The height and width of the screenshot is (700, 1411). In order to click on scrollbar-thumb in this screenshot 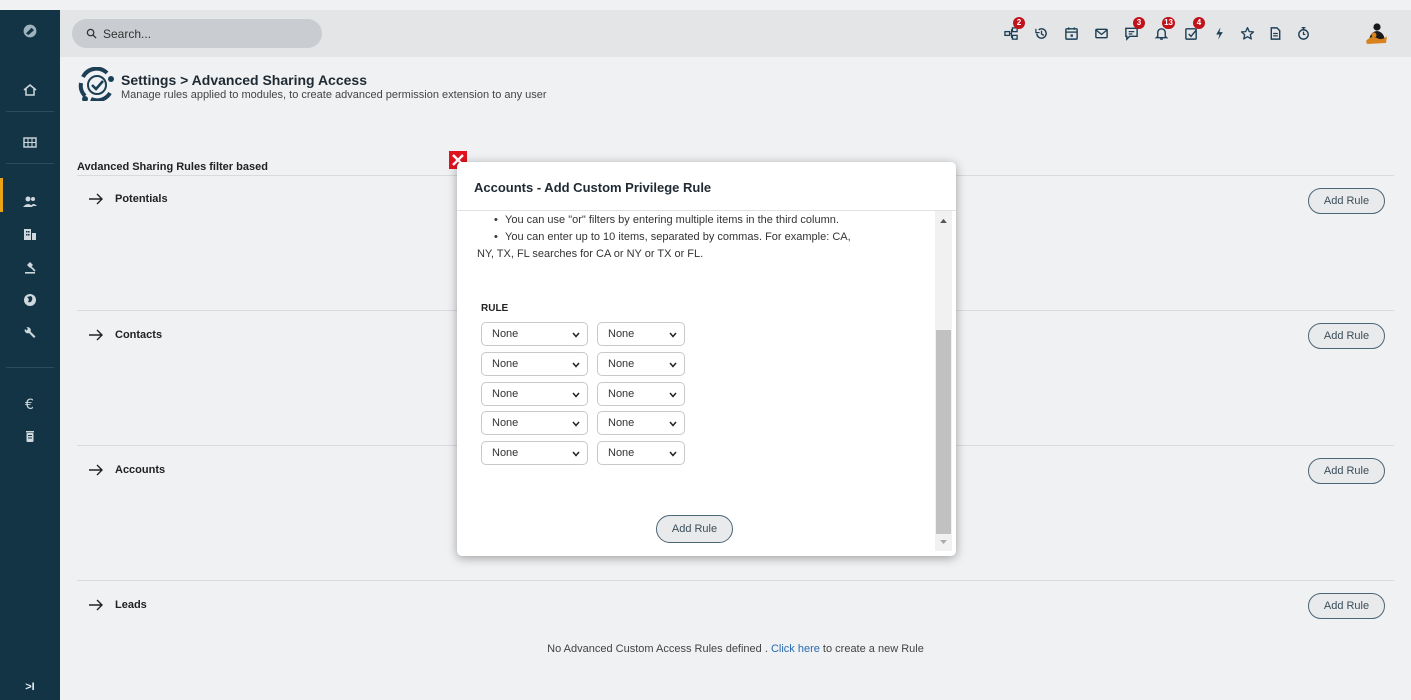, I will do `click(943, 432)`.